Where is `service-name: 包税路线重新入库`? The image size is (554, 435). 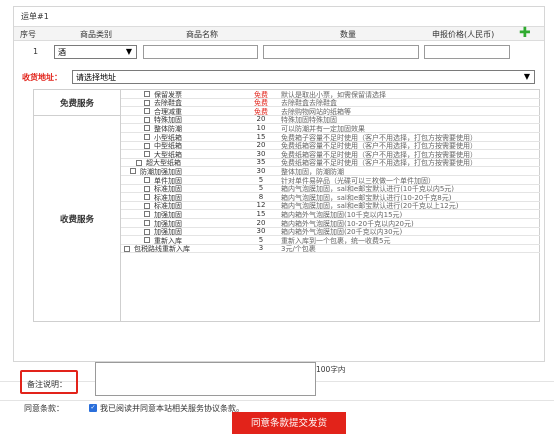
service-name: 包税路线重新入库 is located at coordinates (162, 249).